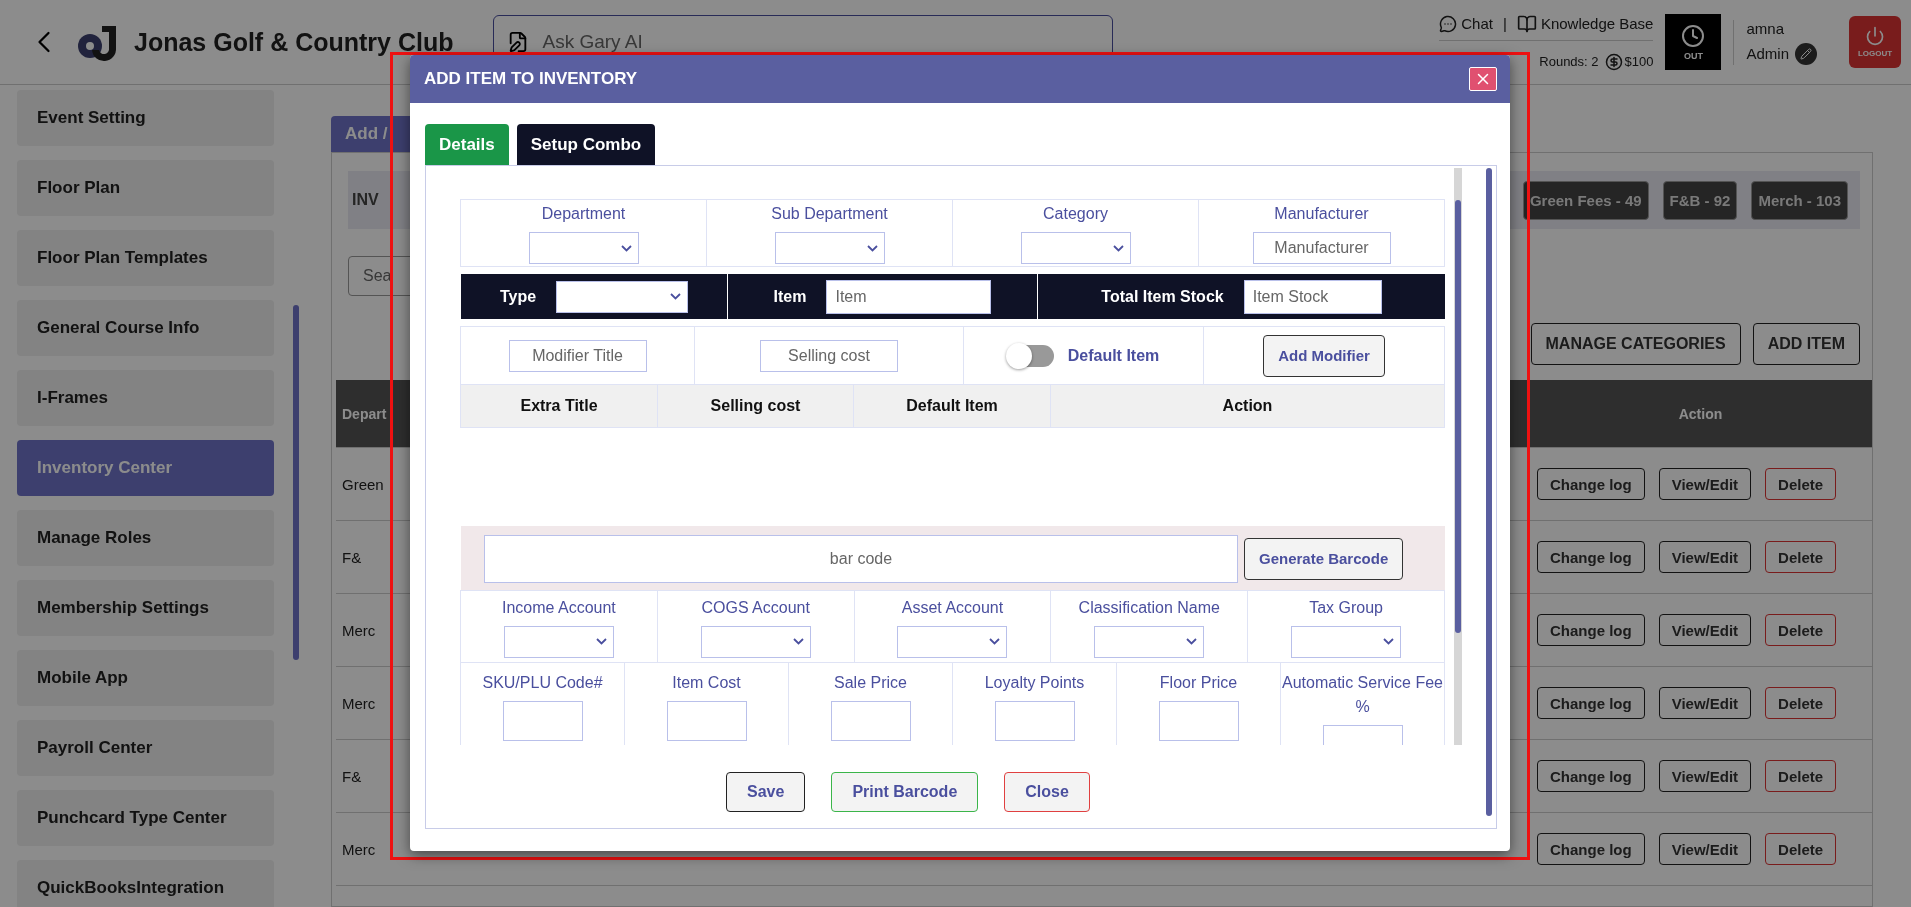 This screenshot has width=1911, height=907. What do you see at coordinates (870, 683) in the screenshot?
I see `field-label: Sale Price` at bounding box center [870, 683].